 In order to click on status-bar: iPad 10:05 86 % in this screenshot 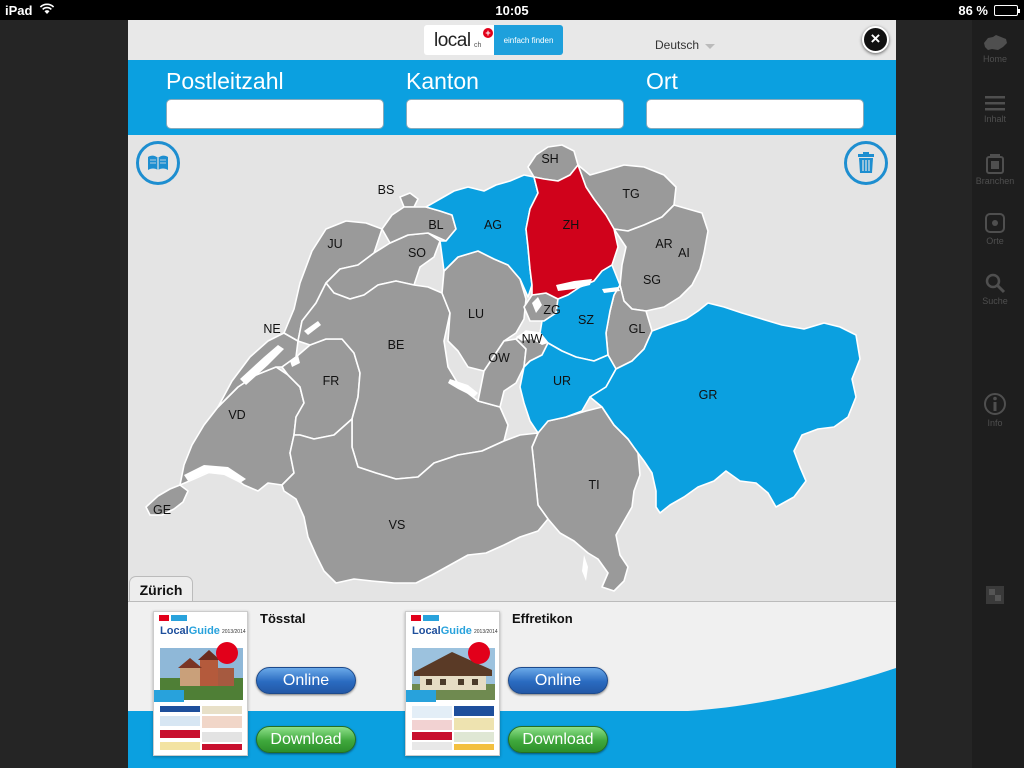, I will do `click(512, 10)`.